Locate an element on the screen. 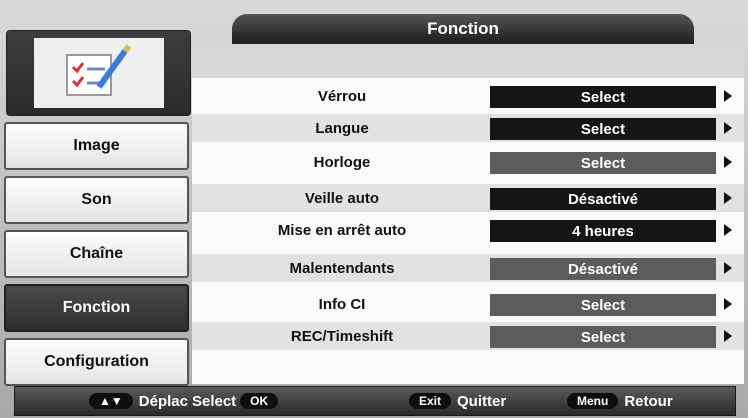  sidebar-item-fonction: Fonction is located at coordinates (96, 308).